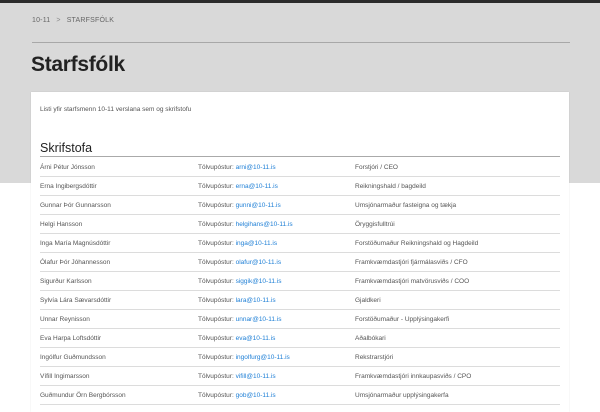 This screenshot has width=600, height=412. I want to click on staff-email-link: arni@10-11.is, so click(256, 167).